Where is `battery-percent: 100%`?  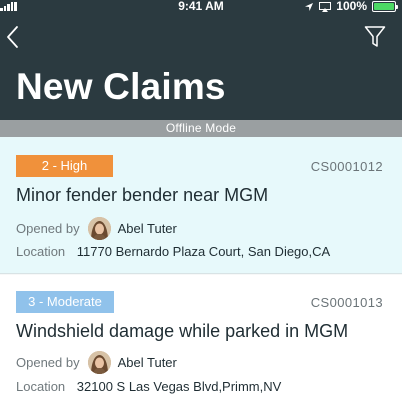
battery-percent: 100% is located at coordinates (351, 6).